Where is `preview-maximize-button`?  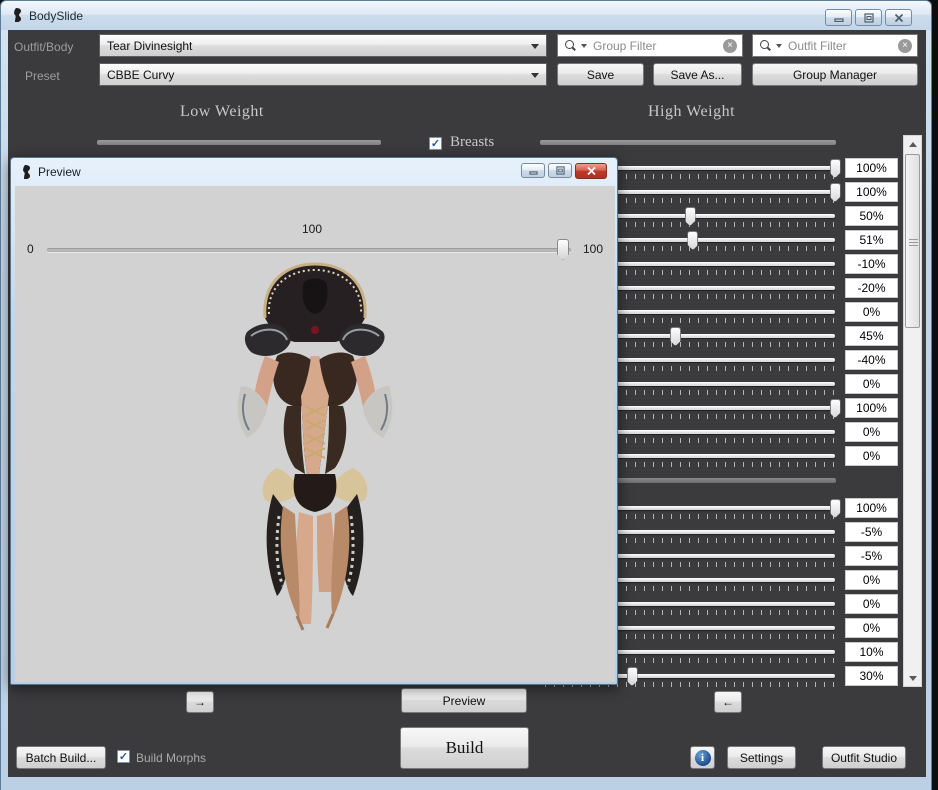
preview-maximize-button is located at coordinates (560, 170).